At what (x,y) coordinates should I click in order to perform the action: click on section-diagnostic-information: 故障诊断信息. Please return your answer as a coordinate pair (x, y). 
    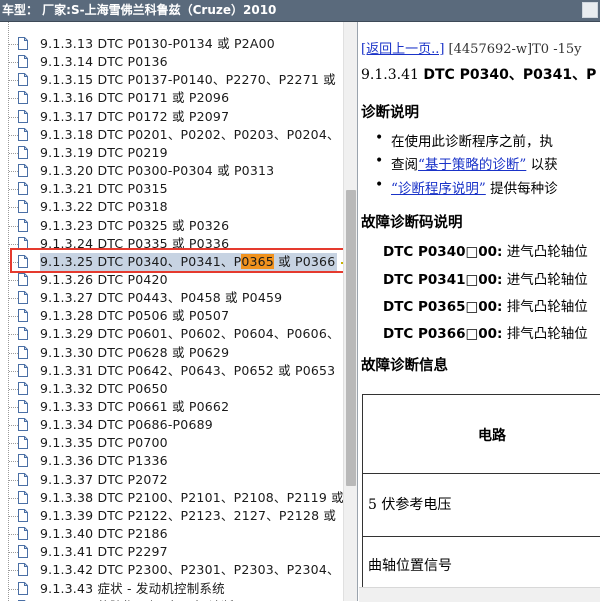
    Looking at the image, I should click on (404, 365).